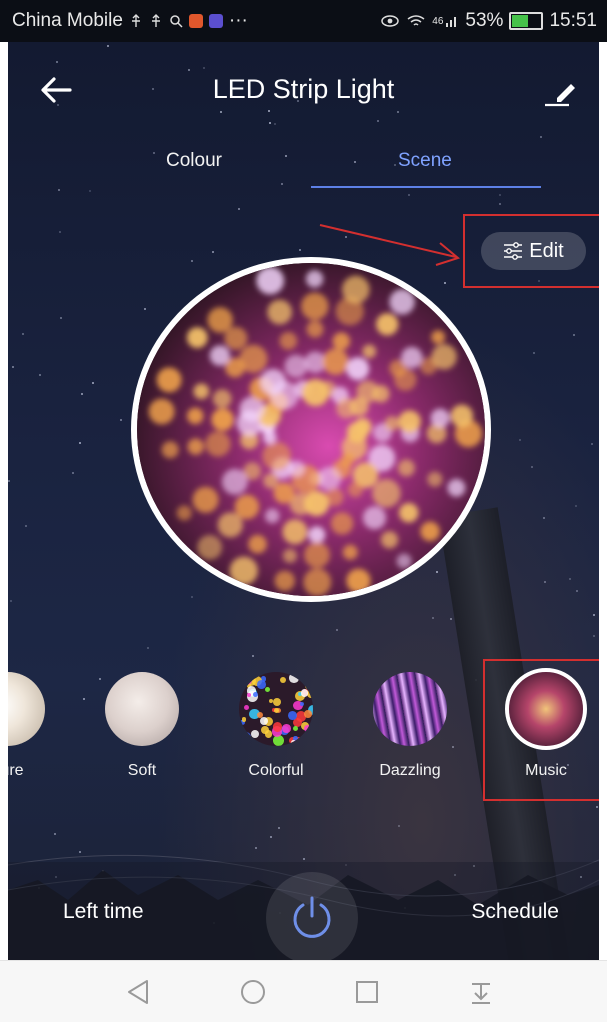  What do you see at coordinates (312, 918) in the screenshot?
I see `power-icon` at bounding box center [312, 918].